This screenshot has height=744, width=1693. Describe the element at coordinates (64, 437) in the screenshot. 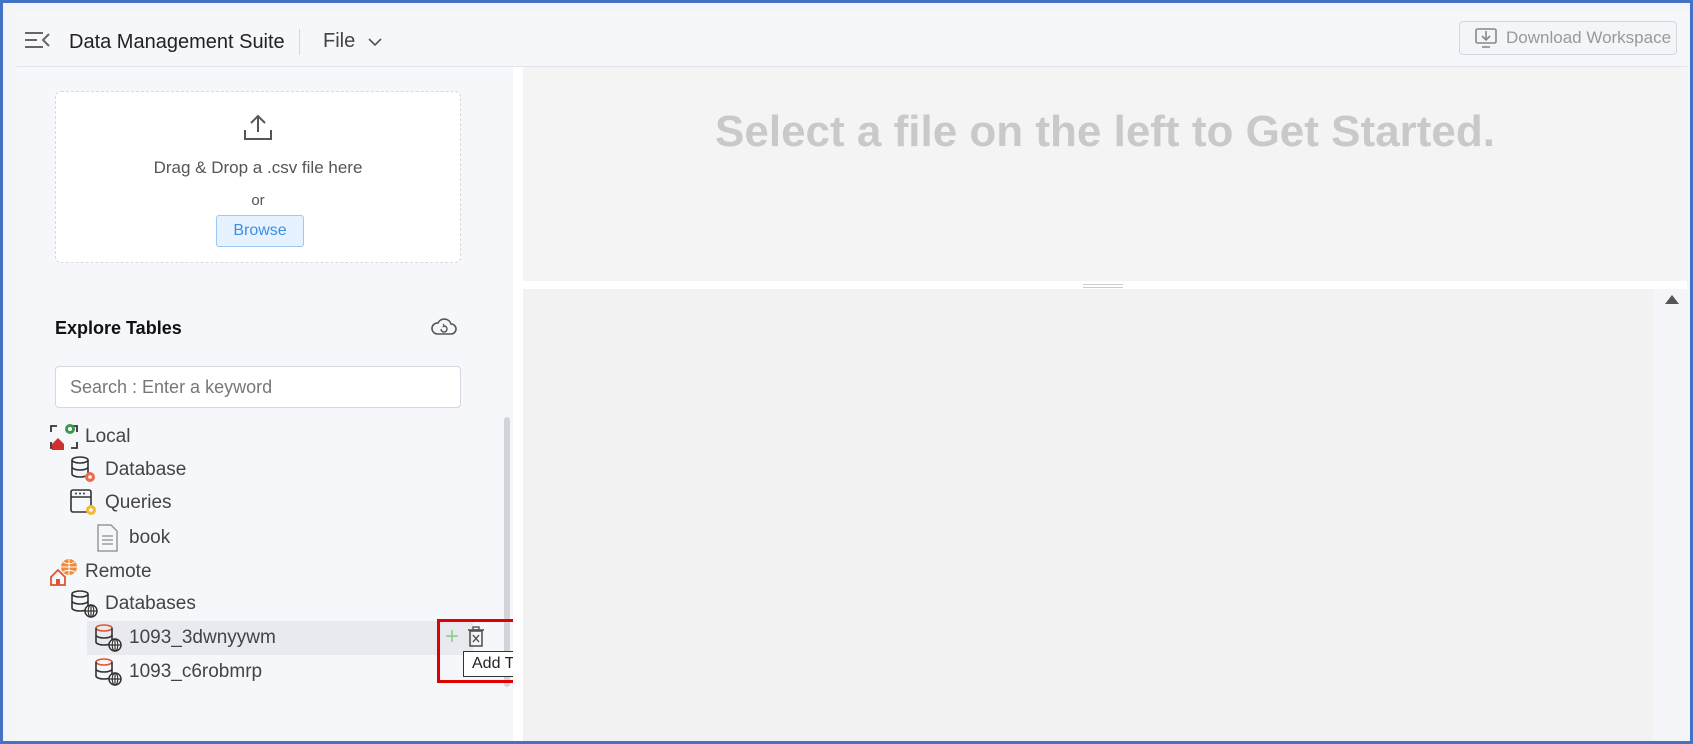

I see `local-home-pin-icon` at that location.